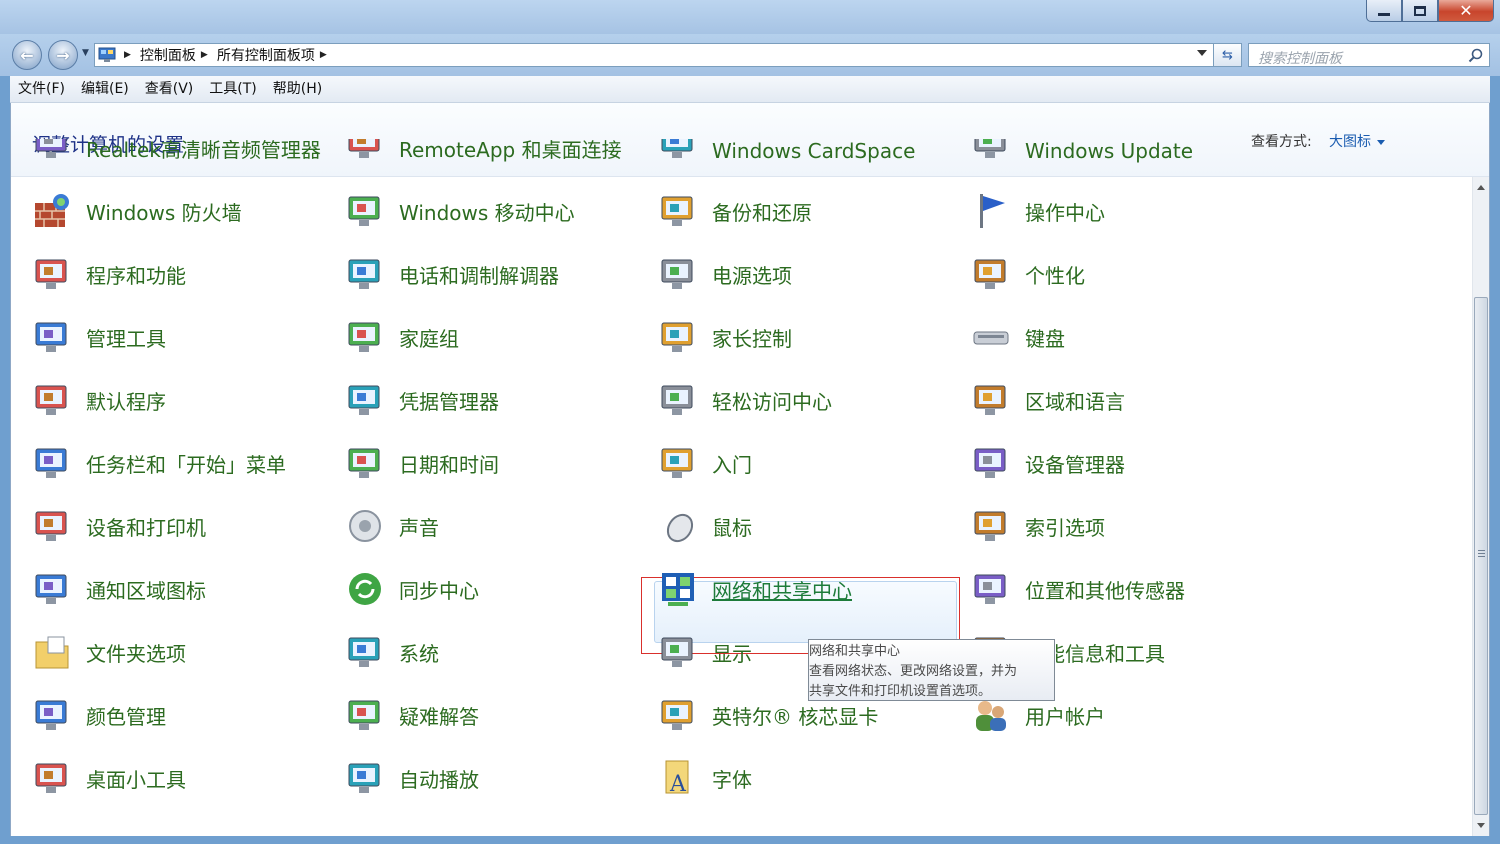 The image size is (1500, 844). What do you see at coordinates (1105, 590) in the screenshot?
I see `item-label: 位置和其他传感器` at bounding box center [1105, 590].